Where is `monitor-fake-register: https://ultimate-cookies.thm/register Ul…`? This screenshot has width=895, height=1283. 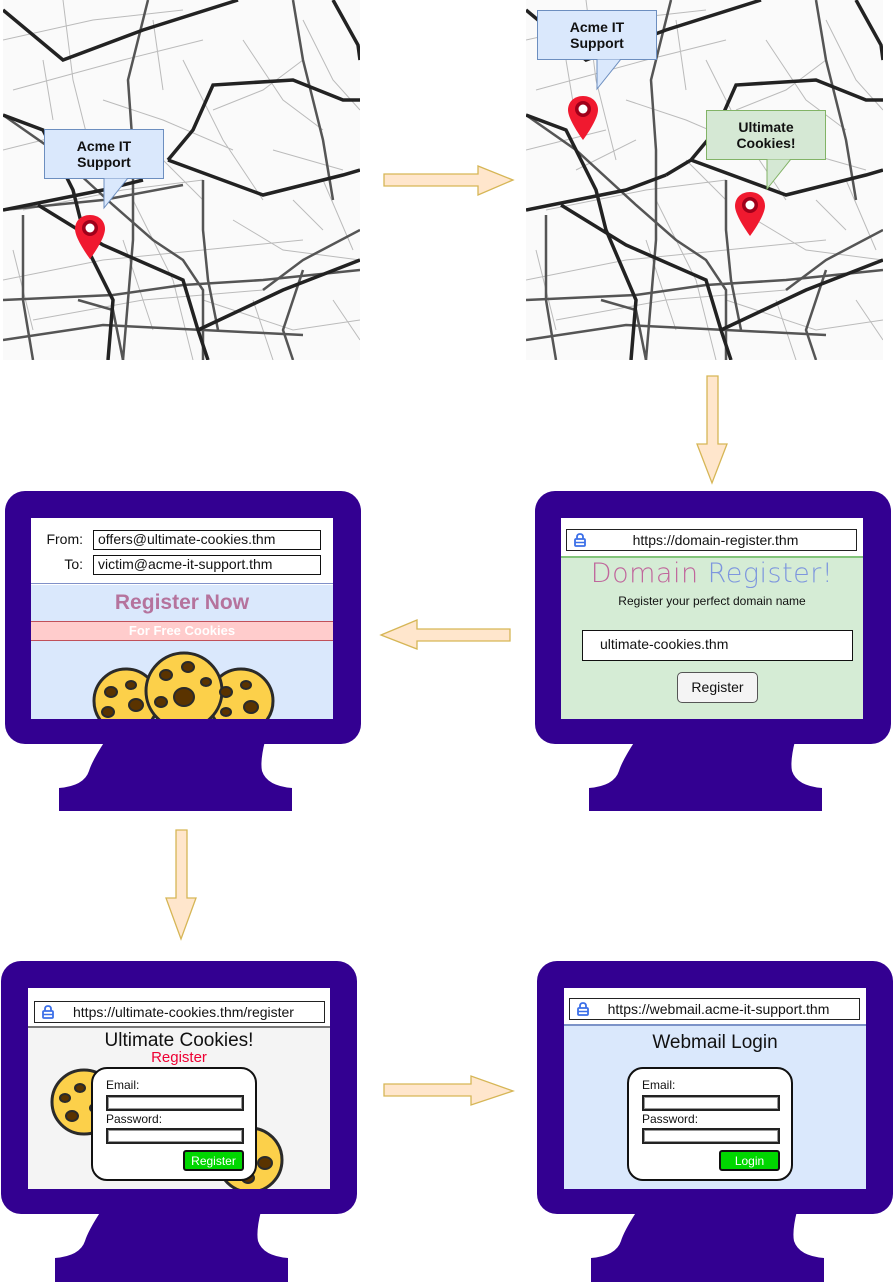 monitor-fake-register: https://ultimate-cookies.thm/register Ul… is located at coordinates (180, 1121).